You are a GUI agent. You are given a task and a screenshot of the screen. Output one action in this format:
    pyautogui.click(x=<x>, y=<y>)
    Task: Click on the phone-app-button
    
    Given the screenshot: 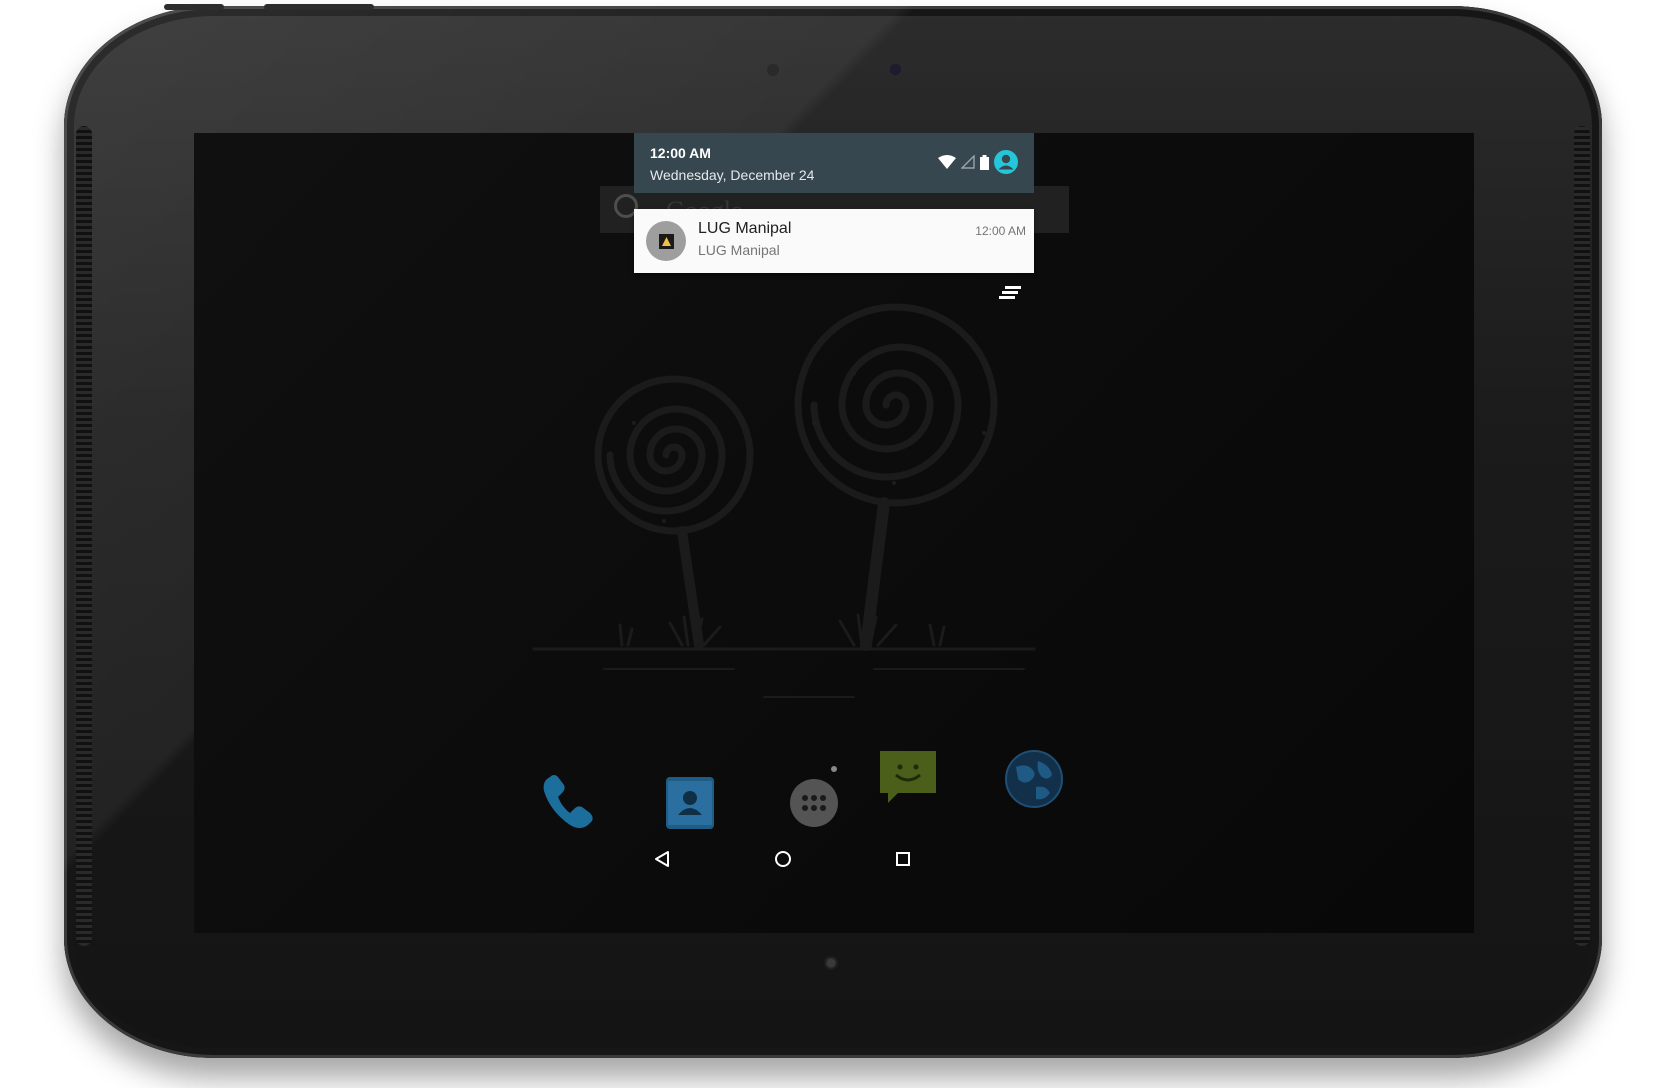 What is the action you would take?
    pyautogui.click(x=568, y=803)
    